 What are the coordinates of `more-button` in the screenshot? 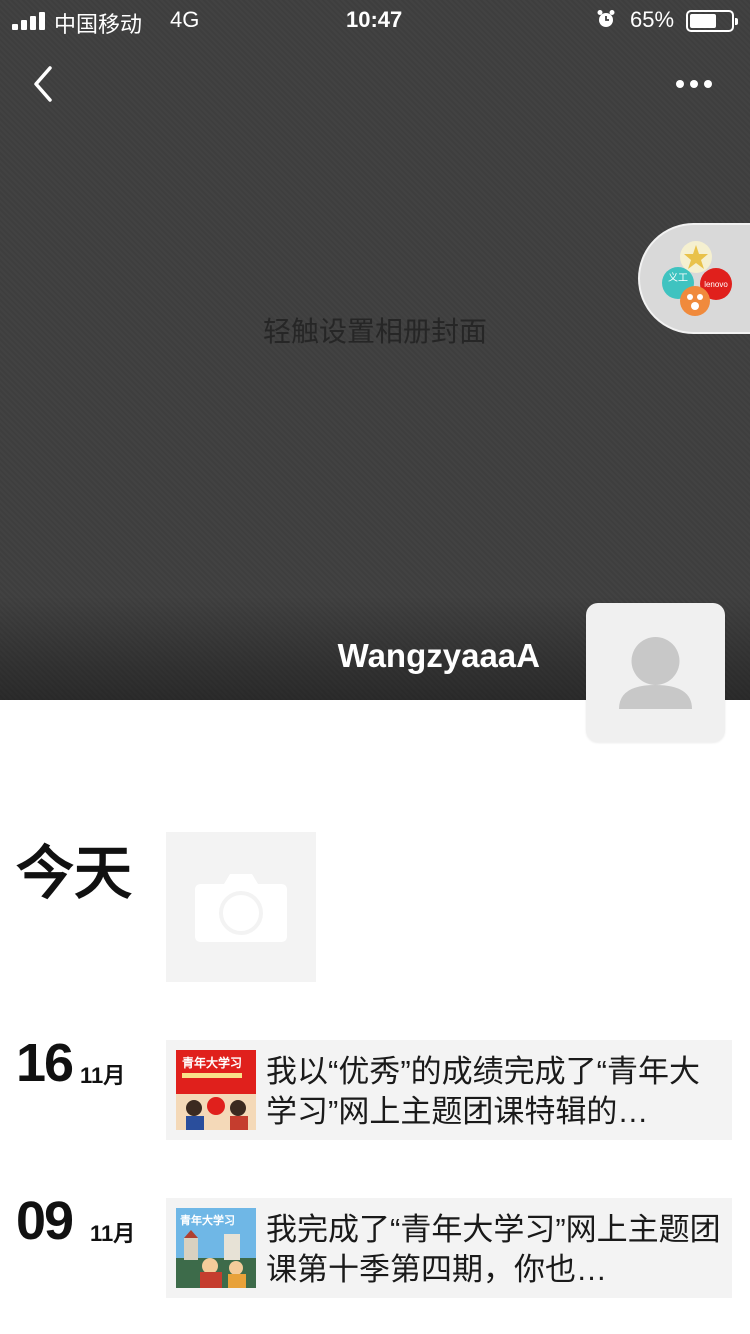 It's located at (694, 84).